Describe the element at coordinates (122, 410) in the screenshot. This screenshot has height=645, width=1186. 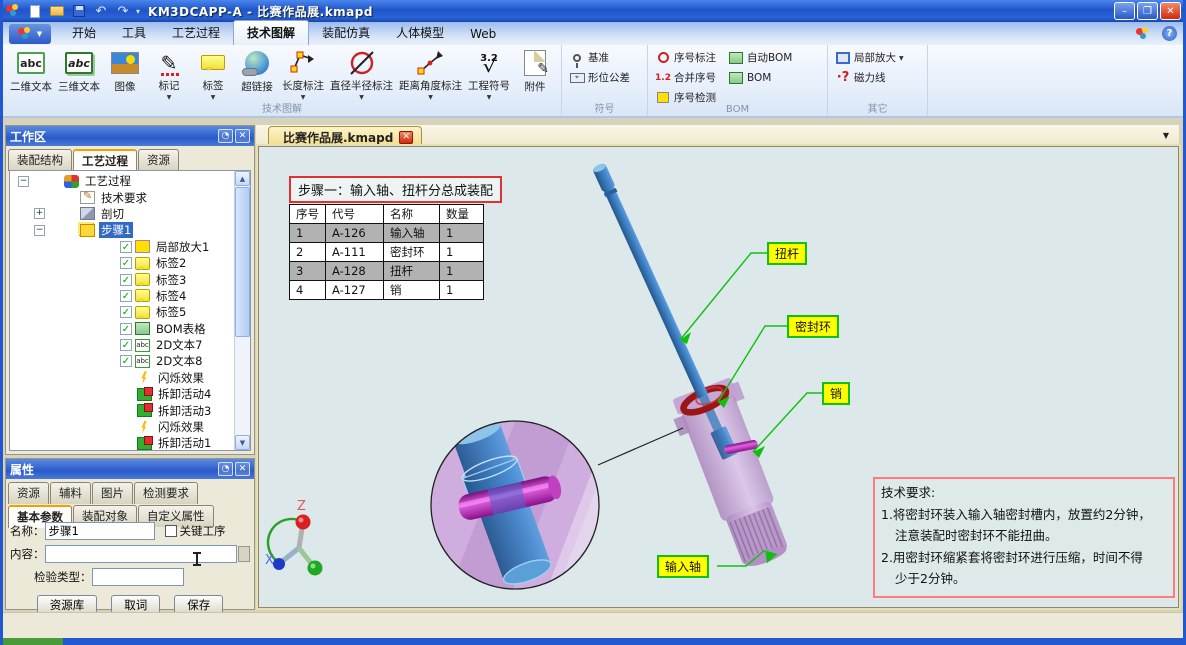
I see `tree-item: 拆卸活动3` at that location.